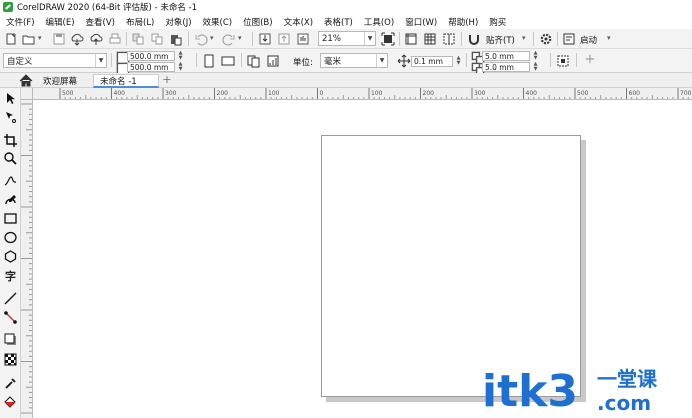  Describe the element at coordinates (273, 61) in the screenshot. I see `current-page-icon` at that location.